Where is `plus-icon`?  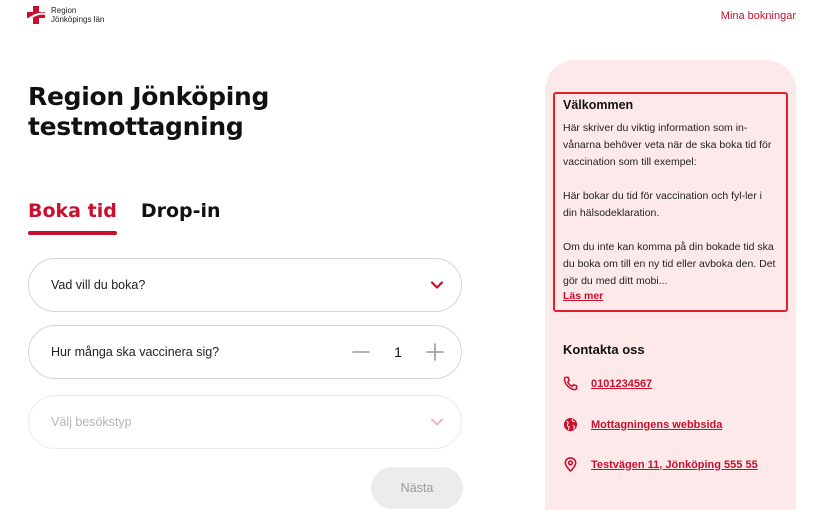 plus-icon is located at coordinates (435, 352).